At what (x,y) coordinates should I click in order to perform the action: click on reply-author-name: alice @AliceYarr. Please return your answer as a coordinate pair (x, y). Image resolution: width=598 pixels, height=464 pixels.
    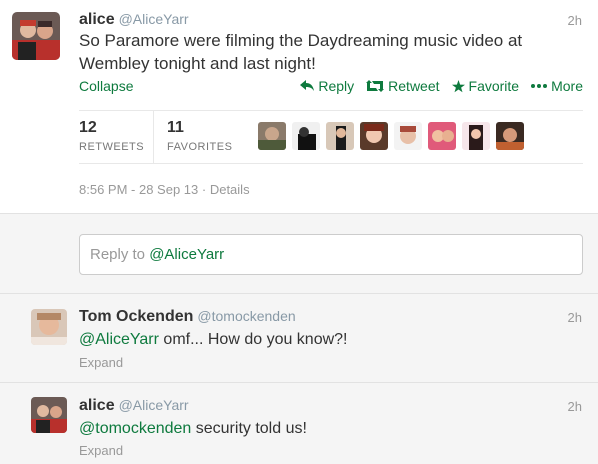
    Looking at the image, I should click on (134, 406).